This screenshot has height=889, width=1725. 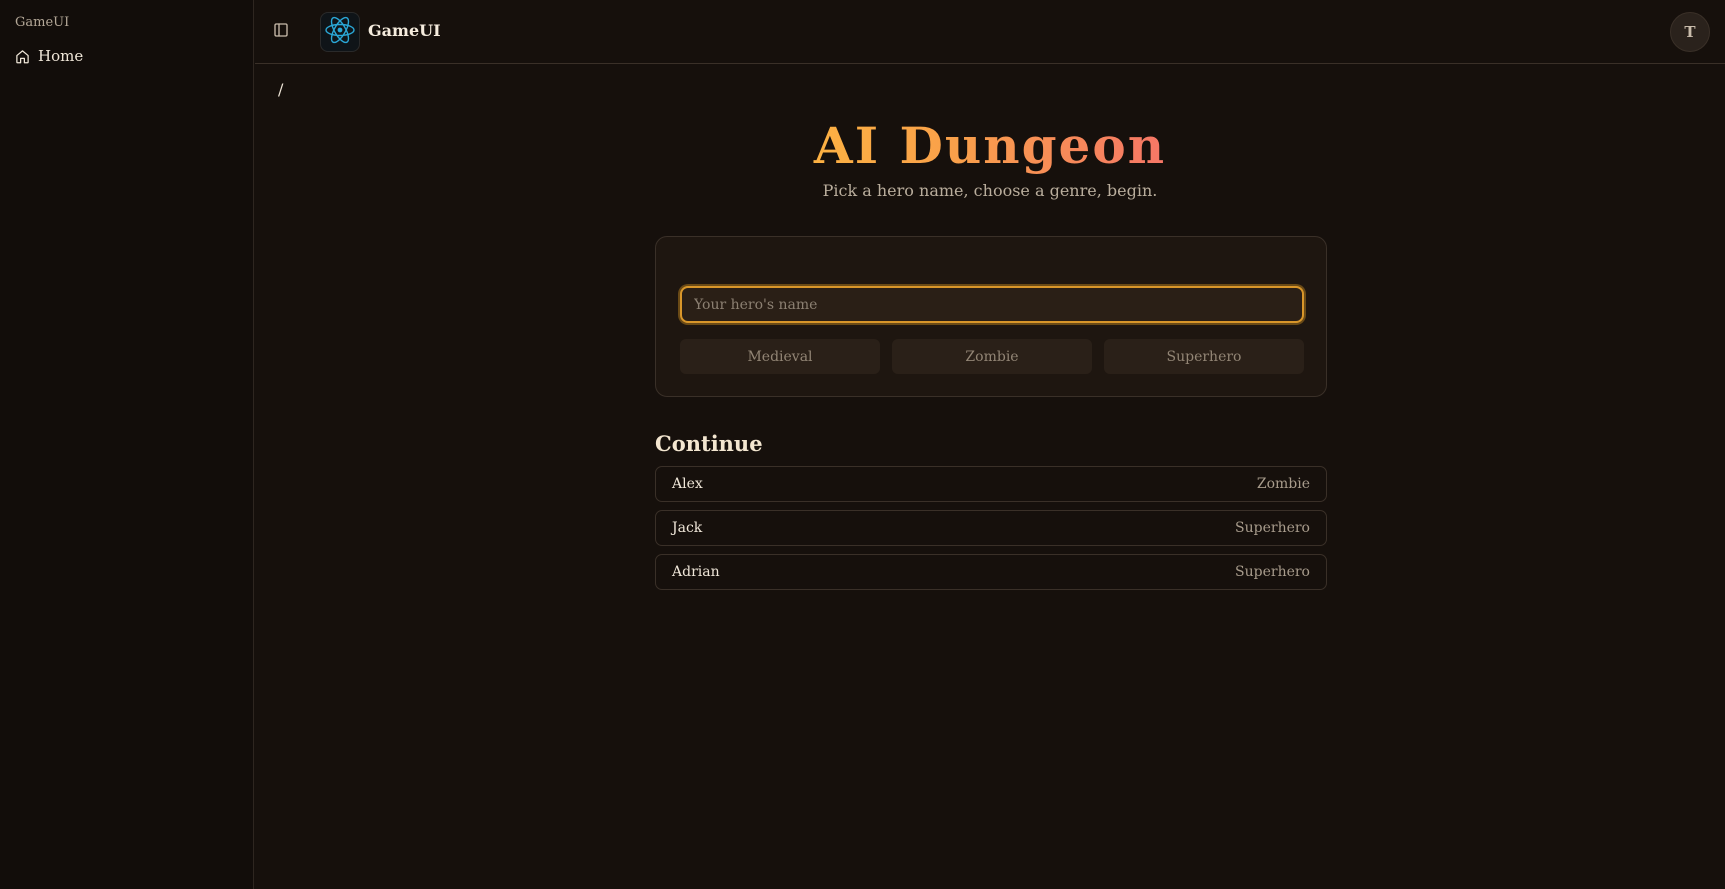 I want to click on app-logo, so click(x=340, y=32).